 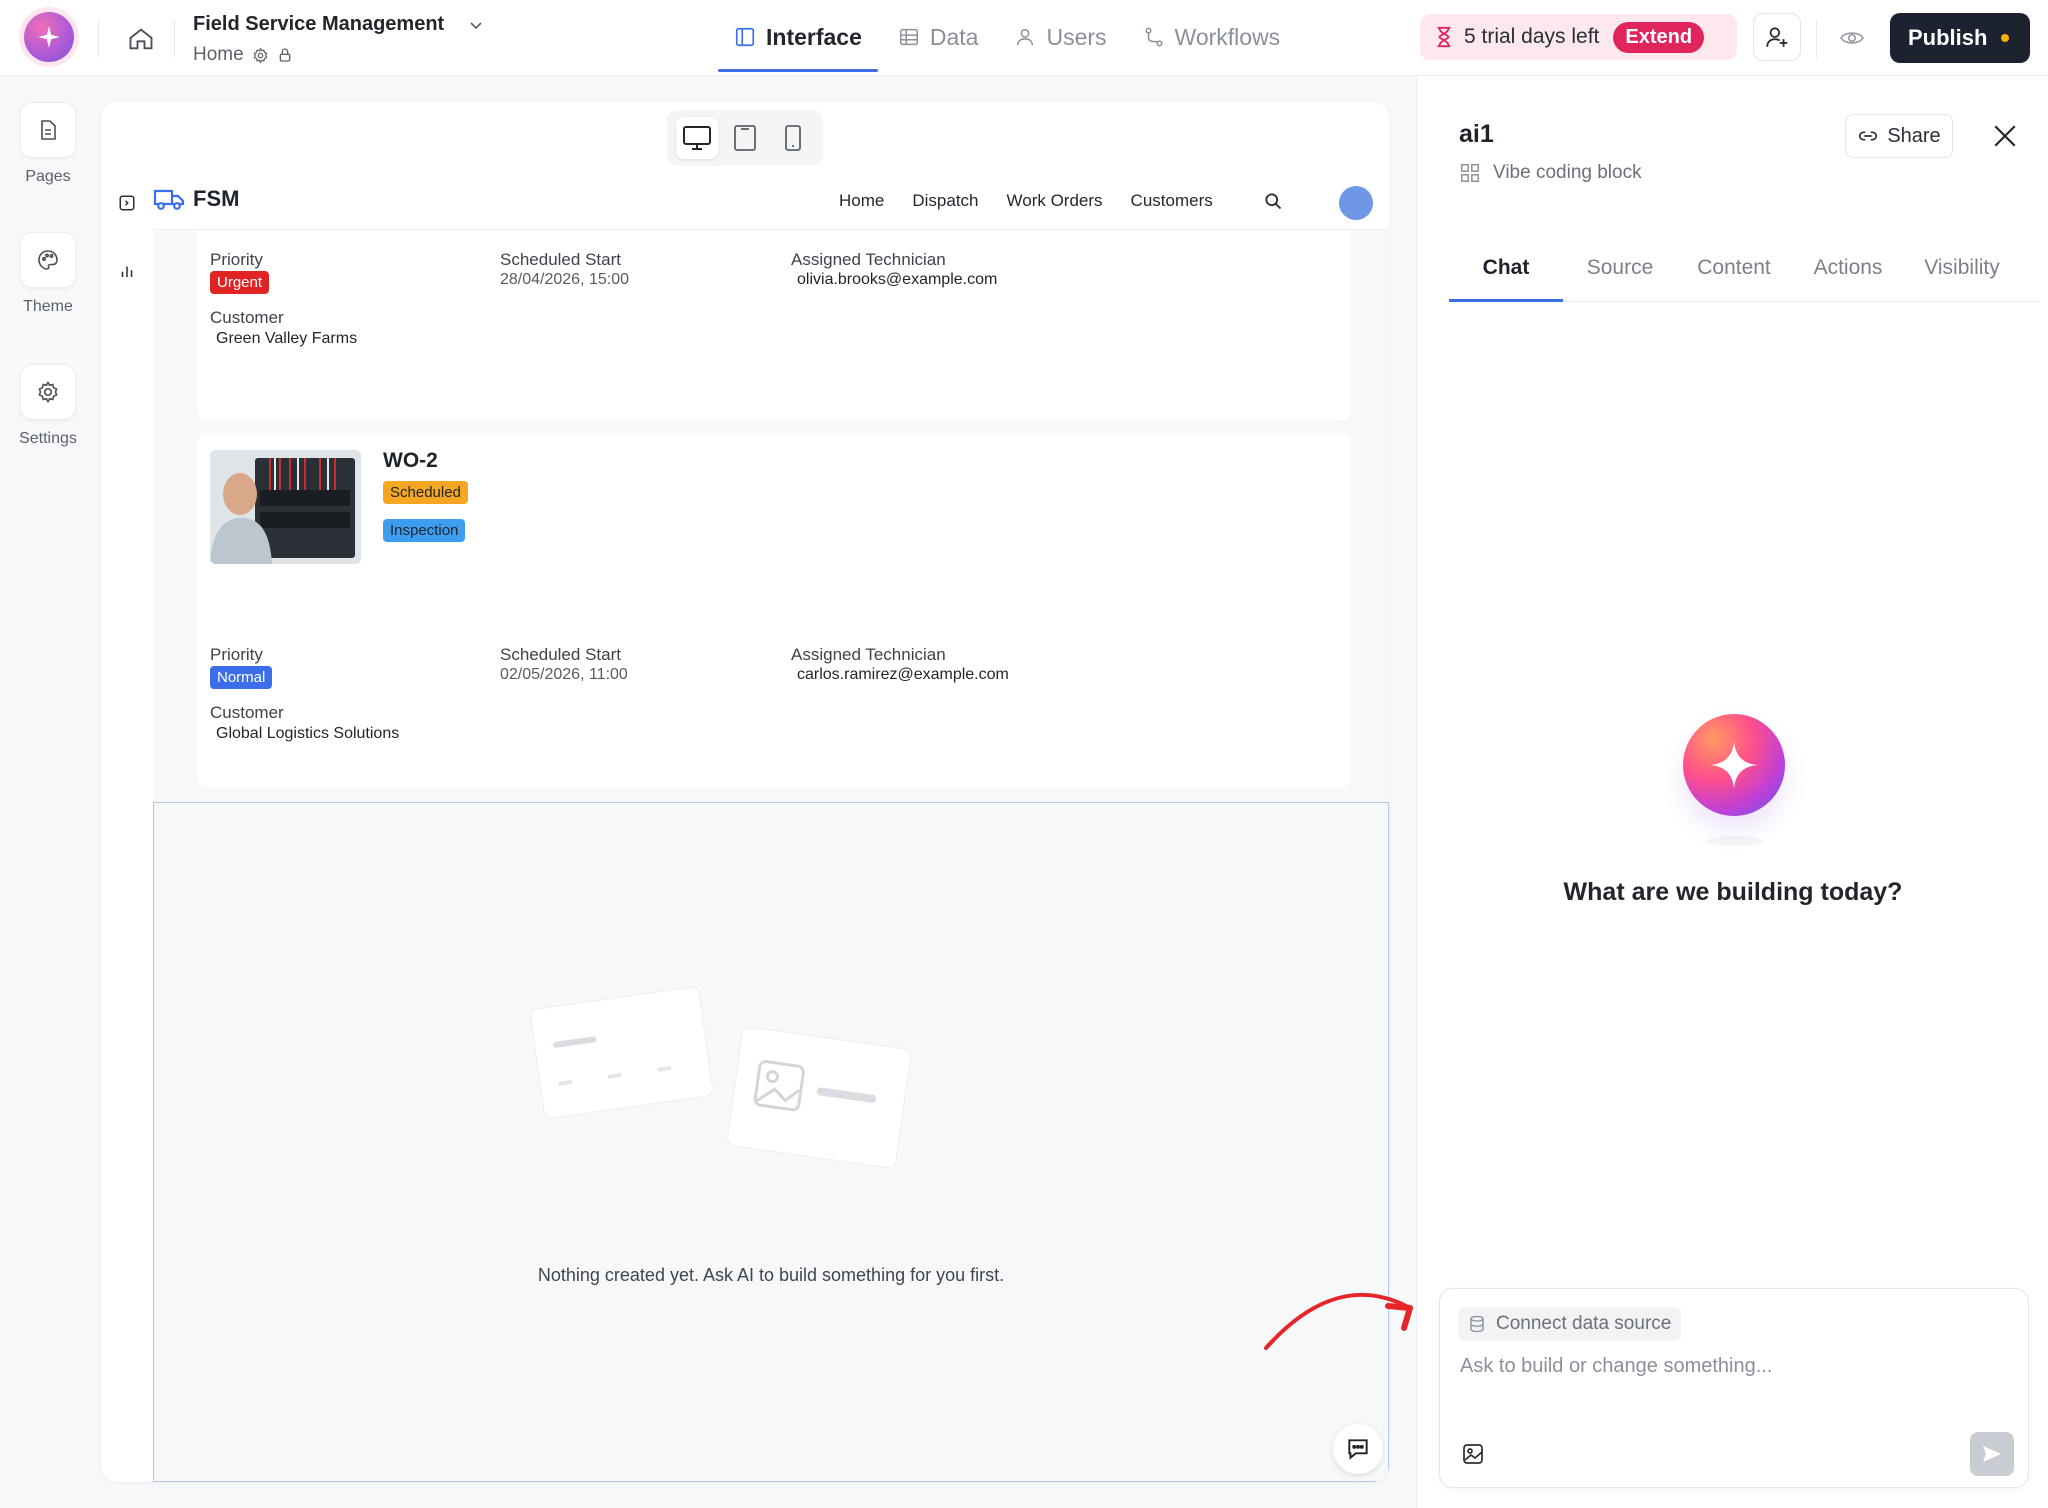 I want to click on menu-home: Home, so click(x=861, y=201).